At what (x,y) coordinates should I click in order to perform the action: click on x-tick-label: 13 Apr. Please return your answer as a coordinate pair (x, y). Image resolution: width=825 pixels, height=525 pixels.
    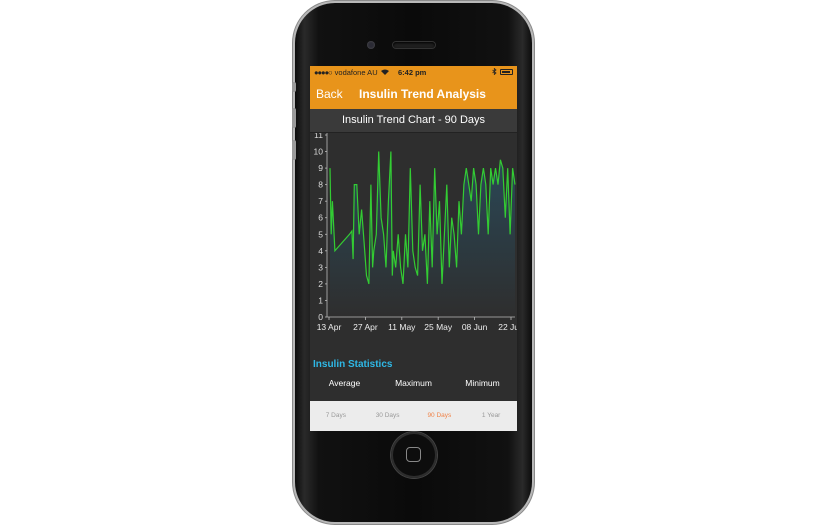
    Looking at the image, I should click on (329, 327).